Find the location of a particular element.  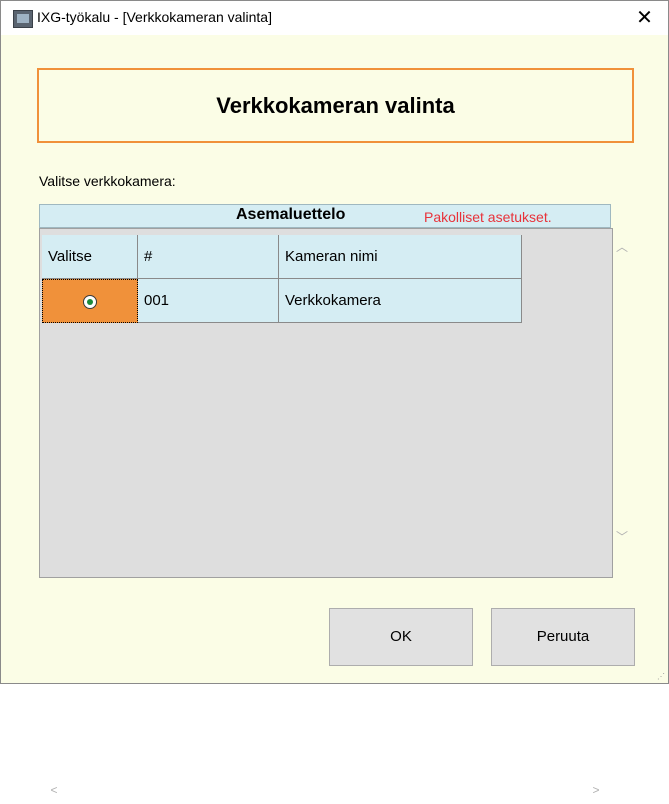

column-header-select: Valitse is located at coordinates (90, 257).